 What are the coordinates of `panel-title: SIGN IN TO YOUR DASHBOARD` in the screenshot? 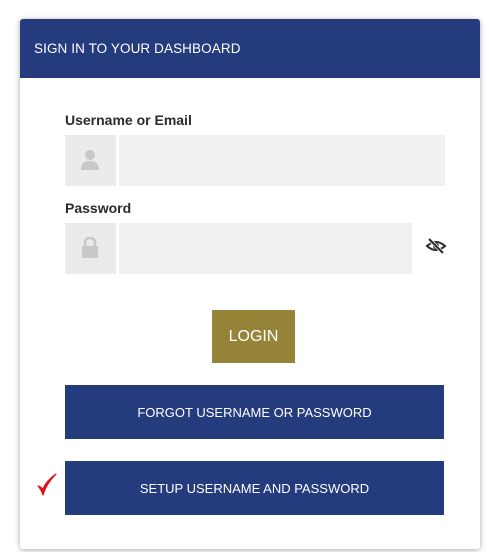 It's located at (137, 48).